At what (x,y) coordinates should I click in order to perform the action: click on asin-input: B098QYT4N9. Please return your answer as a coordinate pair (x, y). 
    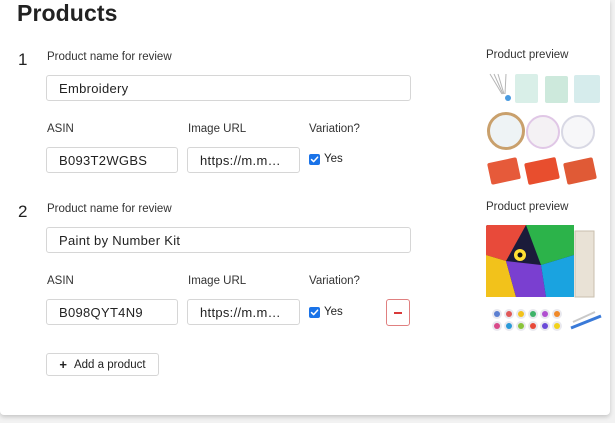
    Looking at the image, I should click on (112, 312).